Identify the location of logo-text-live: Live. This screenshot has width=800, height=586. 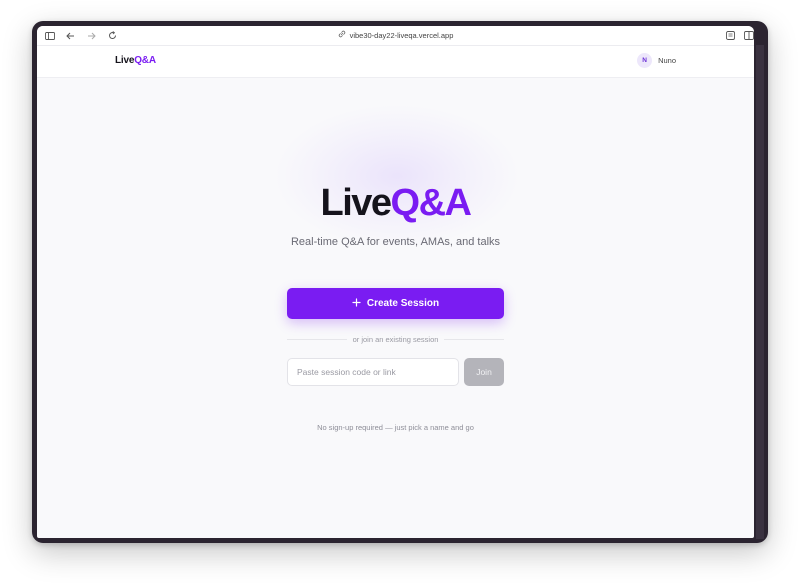
(125, 60).